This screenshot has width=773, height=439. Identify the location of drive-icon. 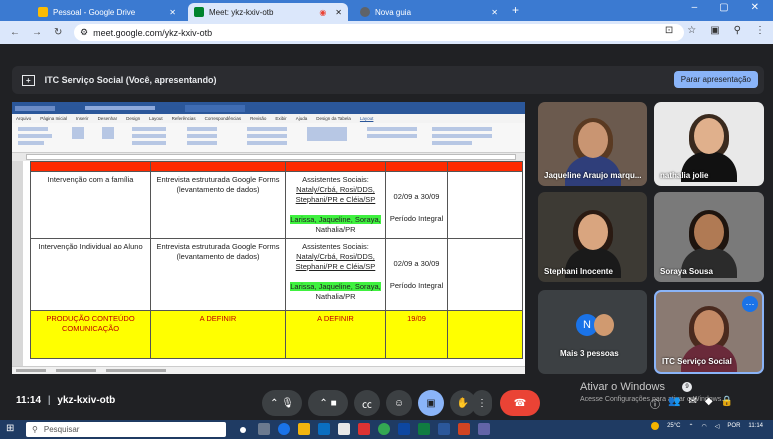
(43, 12).